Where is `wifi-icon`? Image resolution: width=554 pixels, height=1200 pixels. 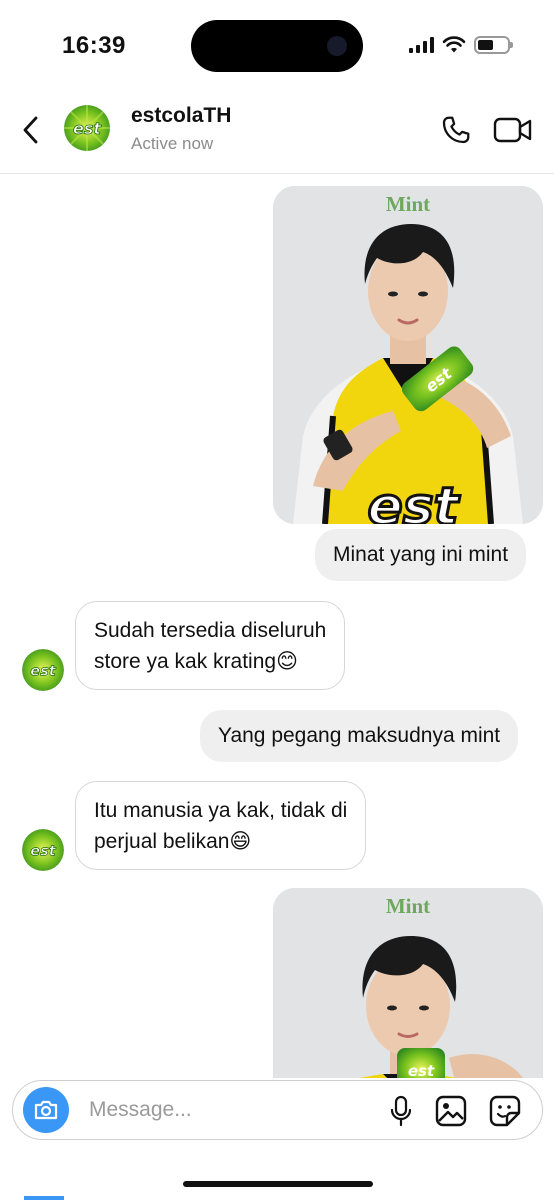
wifi-icon is located at coordinates (454, 44).